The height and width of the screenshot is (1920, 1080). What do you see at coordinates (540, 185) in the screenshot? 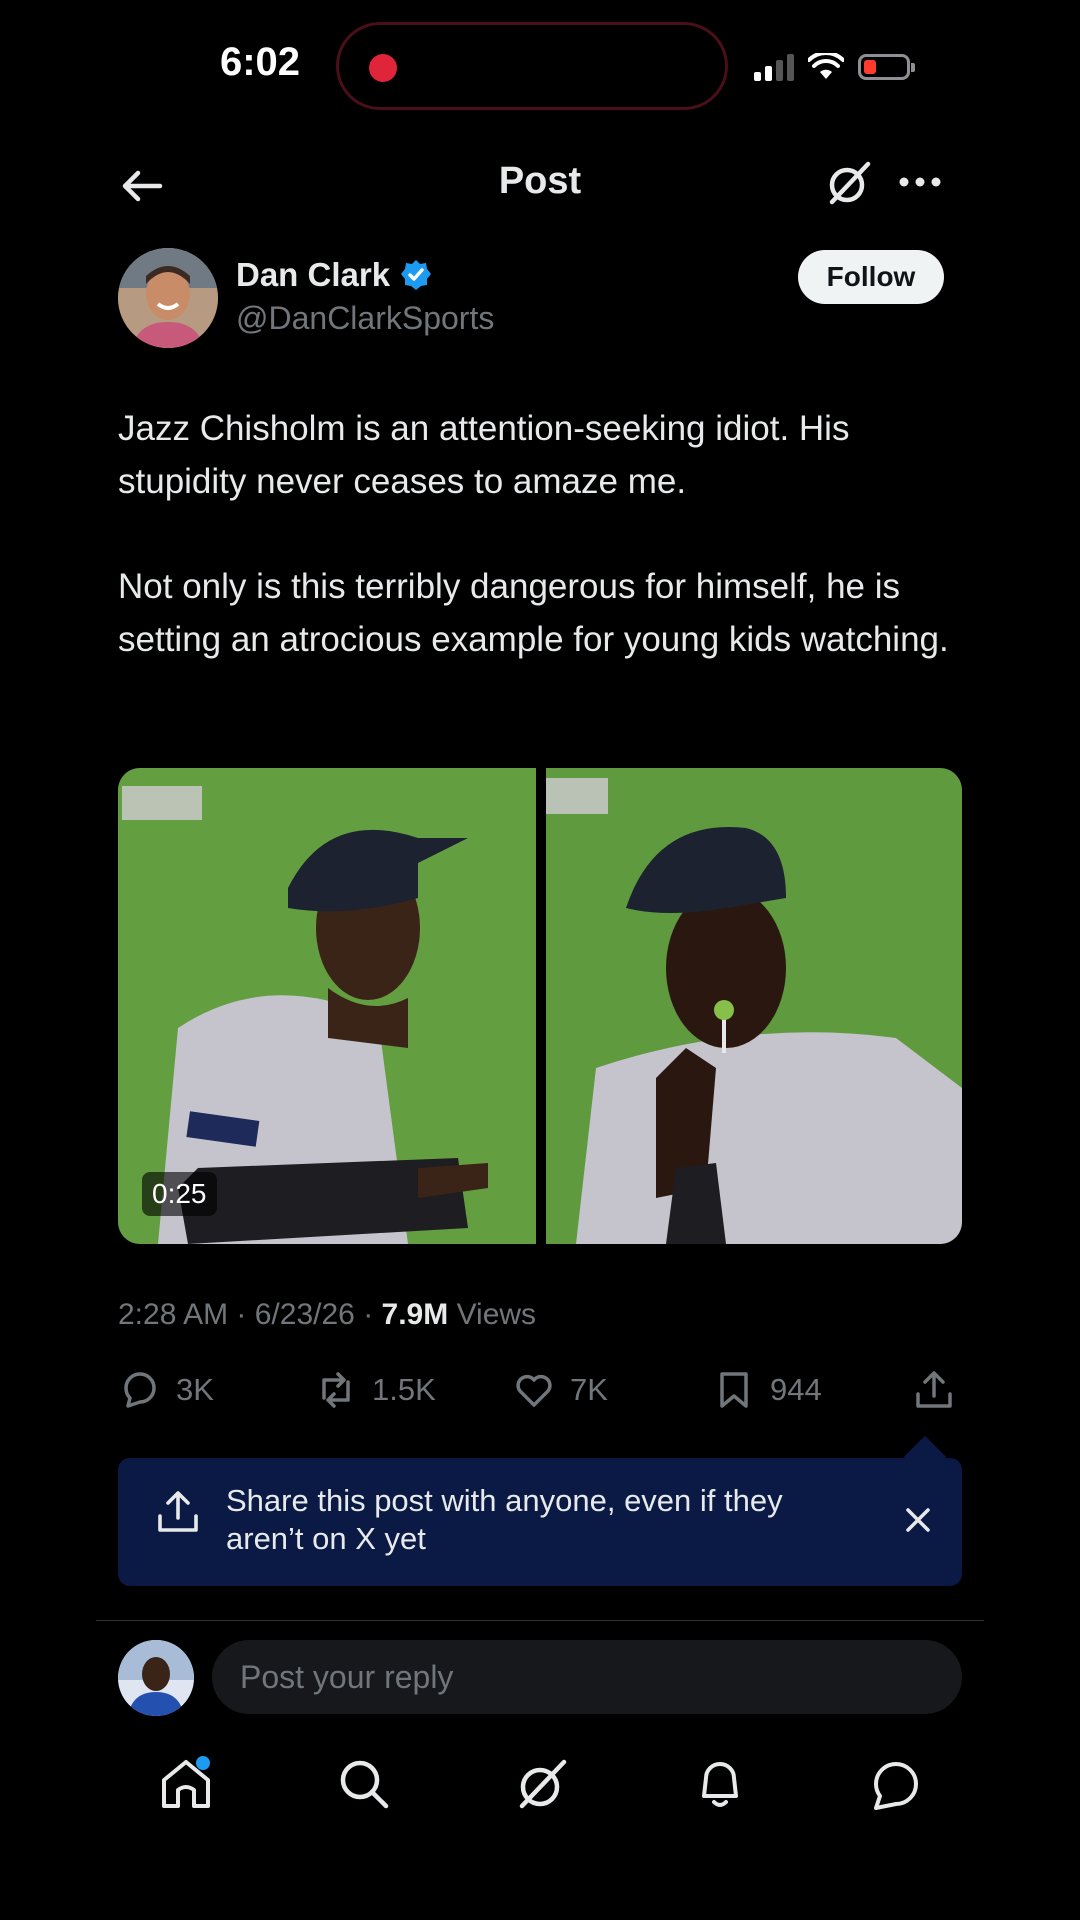
I see `post-header: Post` at bounding box center [540, 185].